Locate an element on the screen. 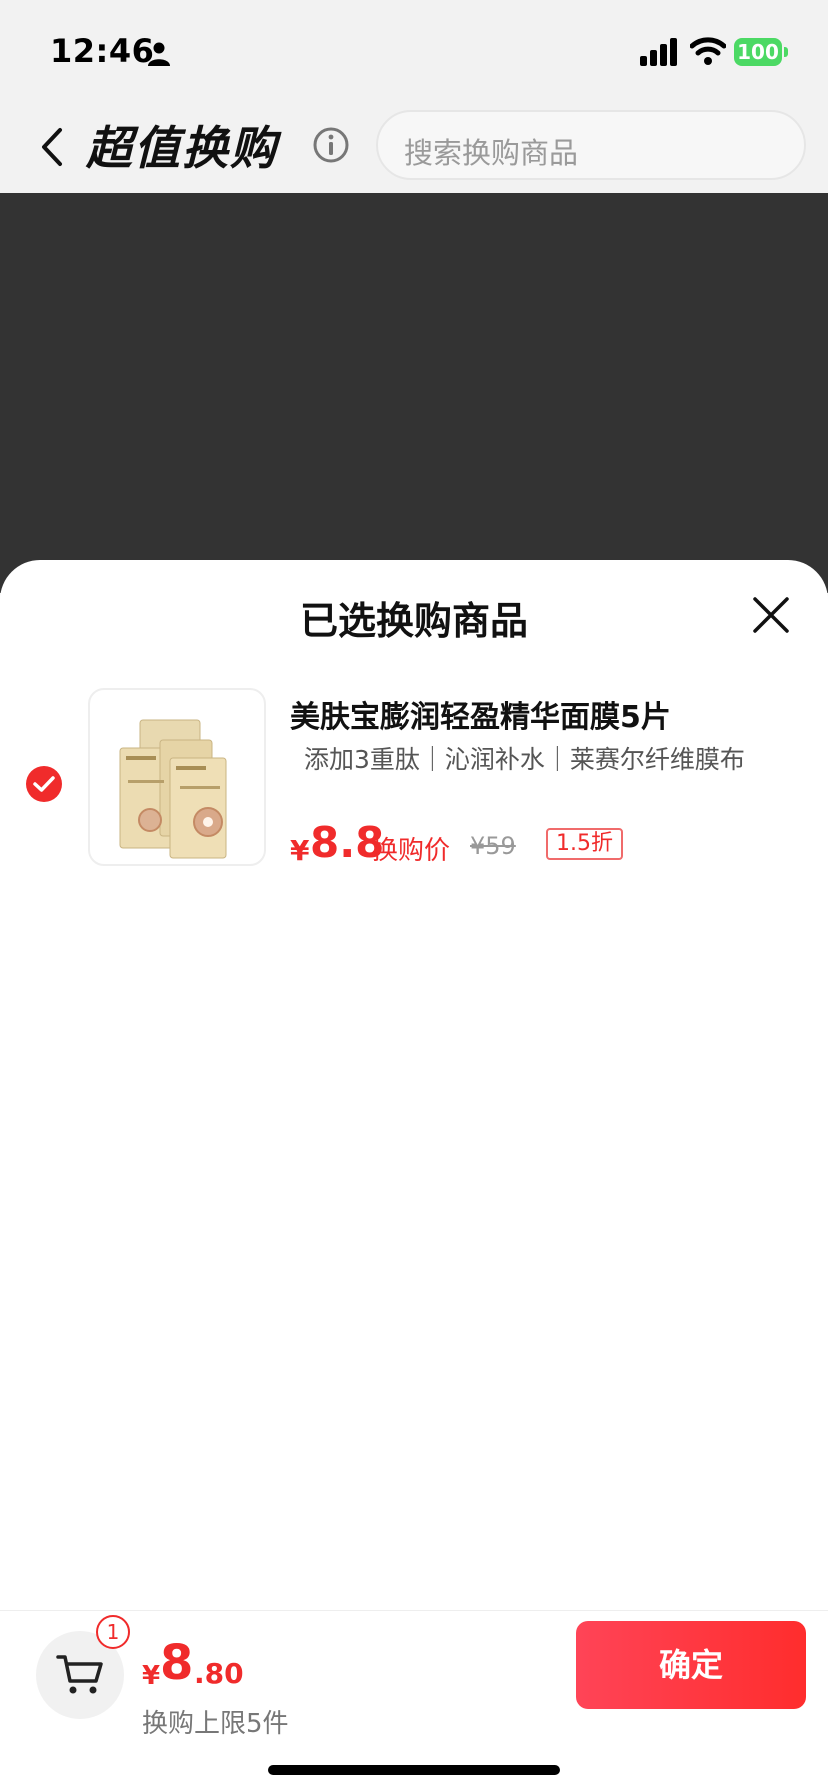  cellular-signal-icon is located at coordinates (658, 52).